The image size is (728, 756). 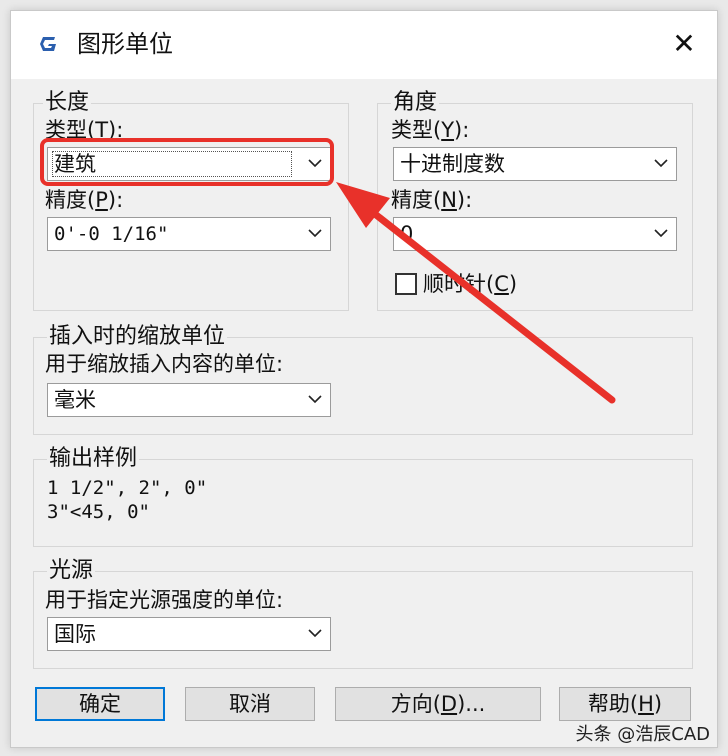 I want to click on output-sample-line-1: 1 1/2", 2", 0", so click(x=127, y=488).